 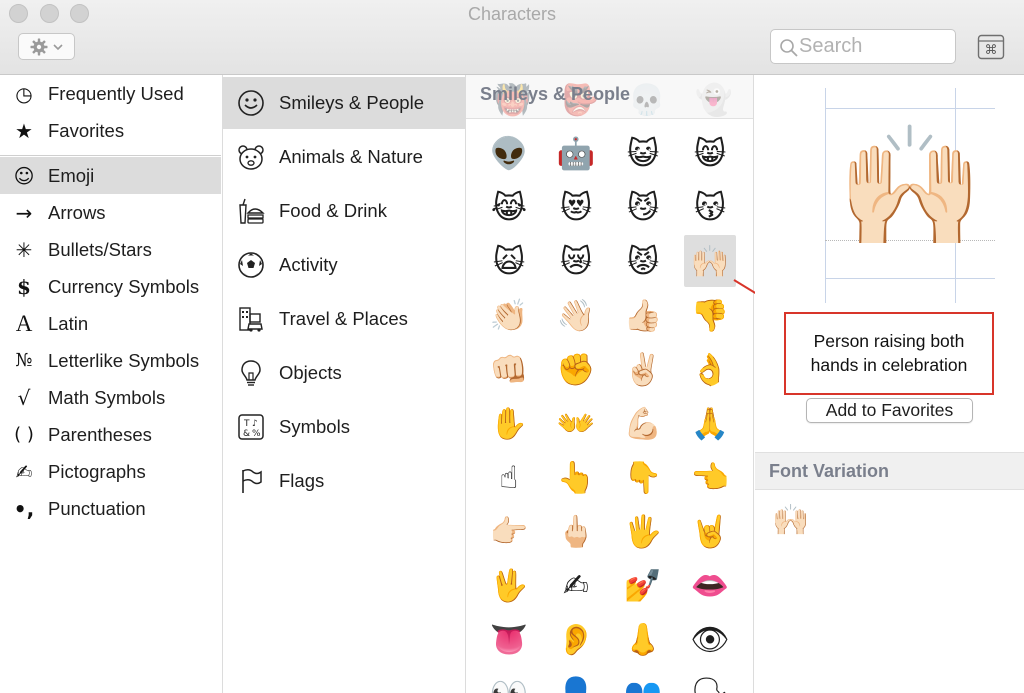 What do you see at coordinates (991, 47) in the screenshot?
I see `keyboard-viewer-icon: ⌘` at bounding box center [991, 47].